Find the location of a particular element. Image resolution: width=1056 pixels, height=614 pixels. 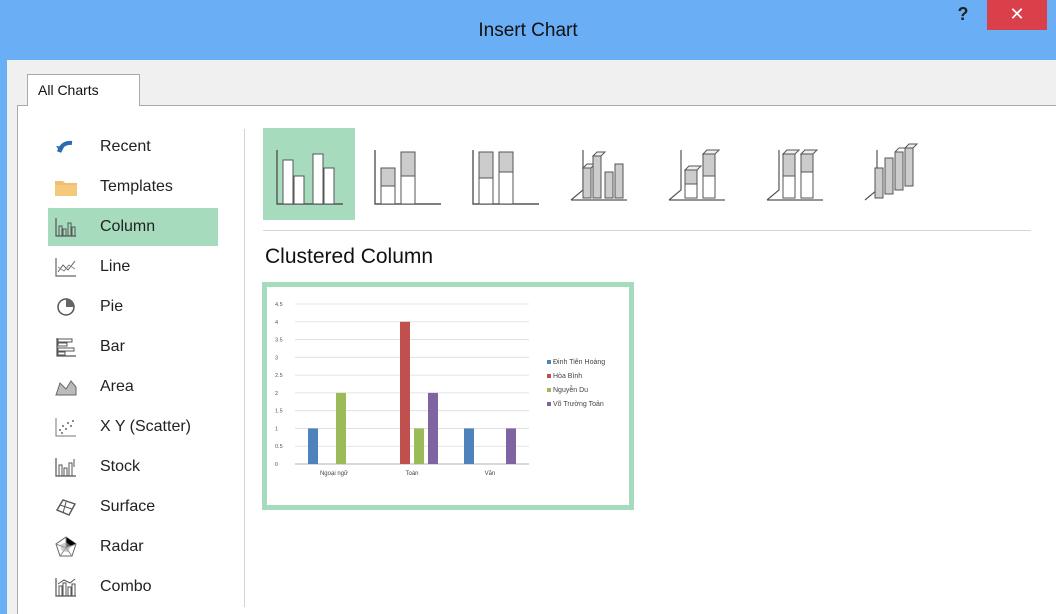

bar-chart-icon is located at coordinates (66, 347).